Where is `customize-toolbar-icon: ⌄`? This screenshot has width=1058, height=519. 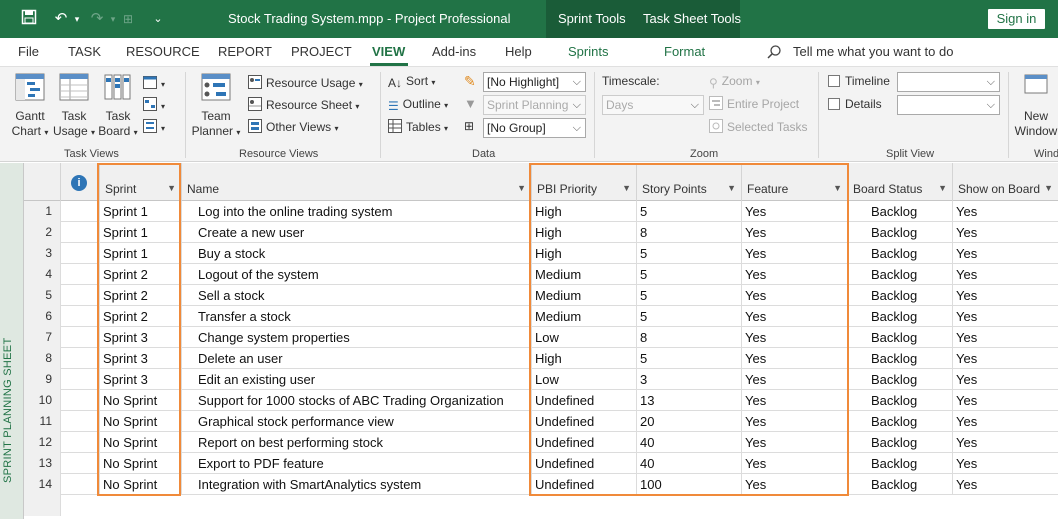
customize-toolbar-icon: ⌄ is located at coordinates (158, 19).